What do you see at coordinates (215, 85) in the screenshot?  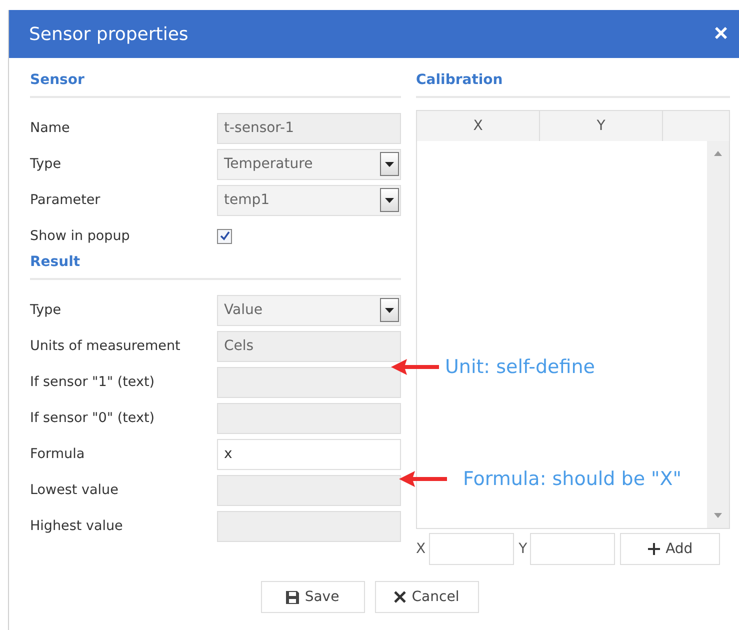 I see `section-heading: Sensor` at bounding box center [215, 85].